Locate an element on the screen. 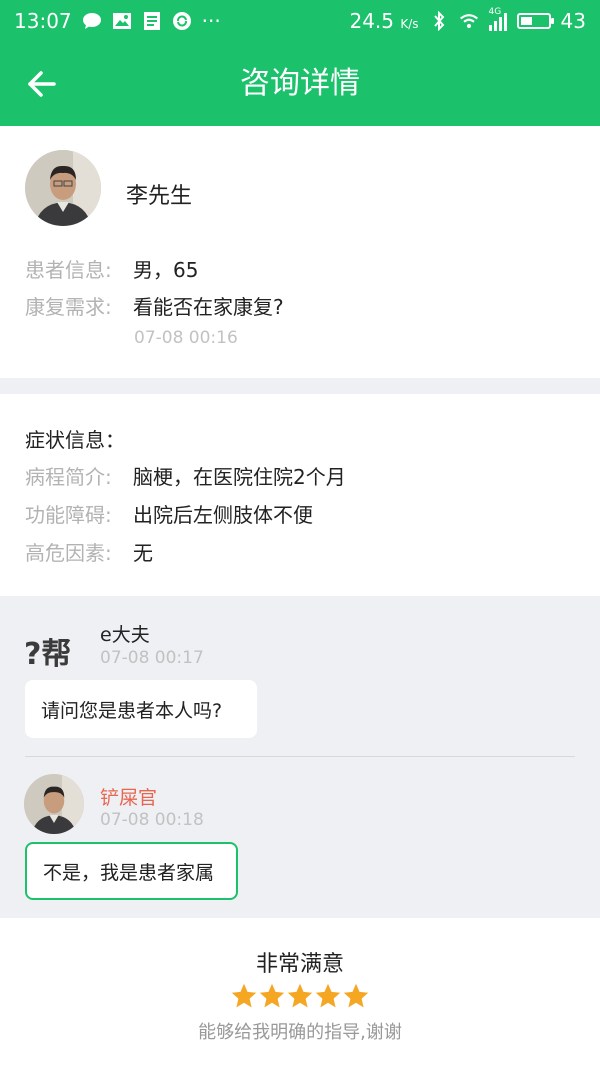 This screenshot has height=1067, width=600. symptom-row: 功能障碍: 出院后左侧肢体不便 is located at coordinates (169, 513).